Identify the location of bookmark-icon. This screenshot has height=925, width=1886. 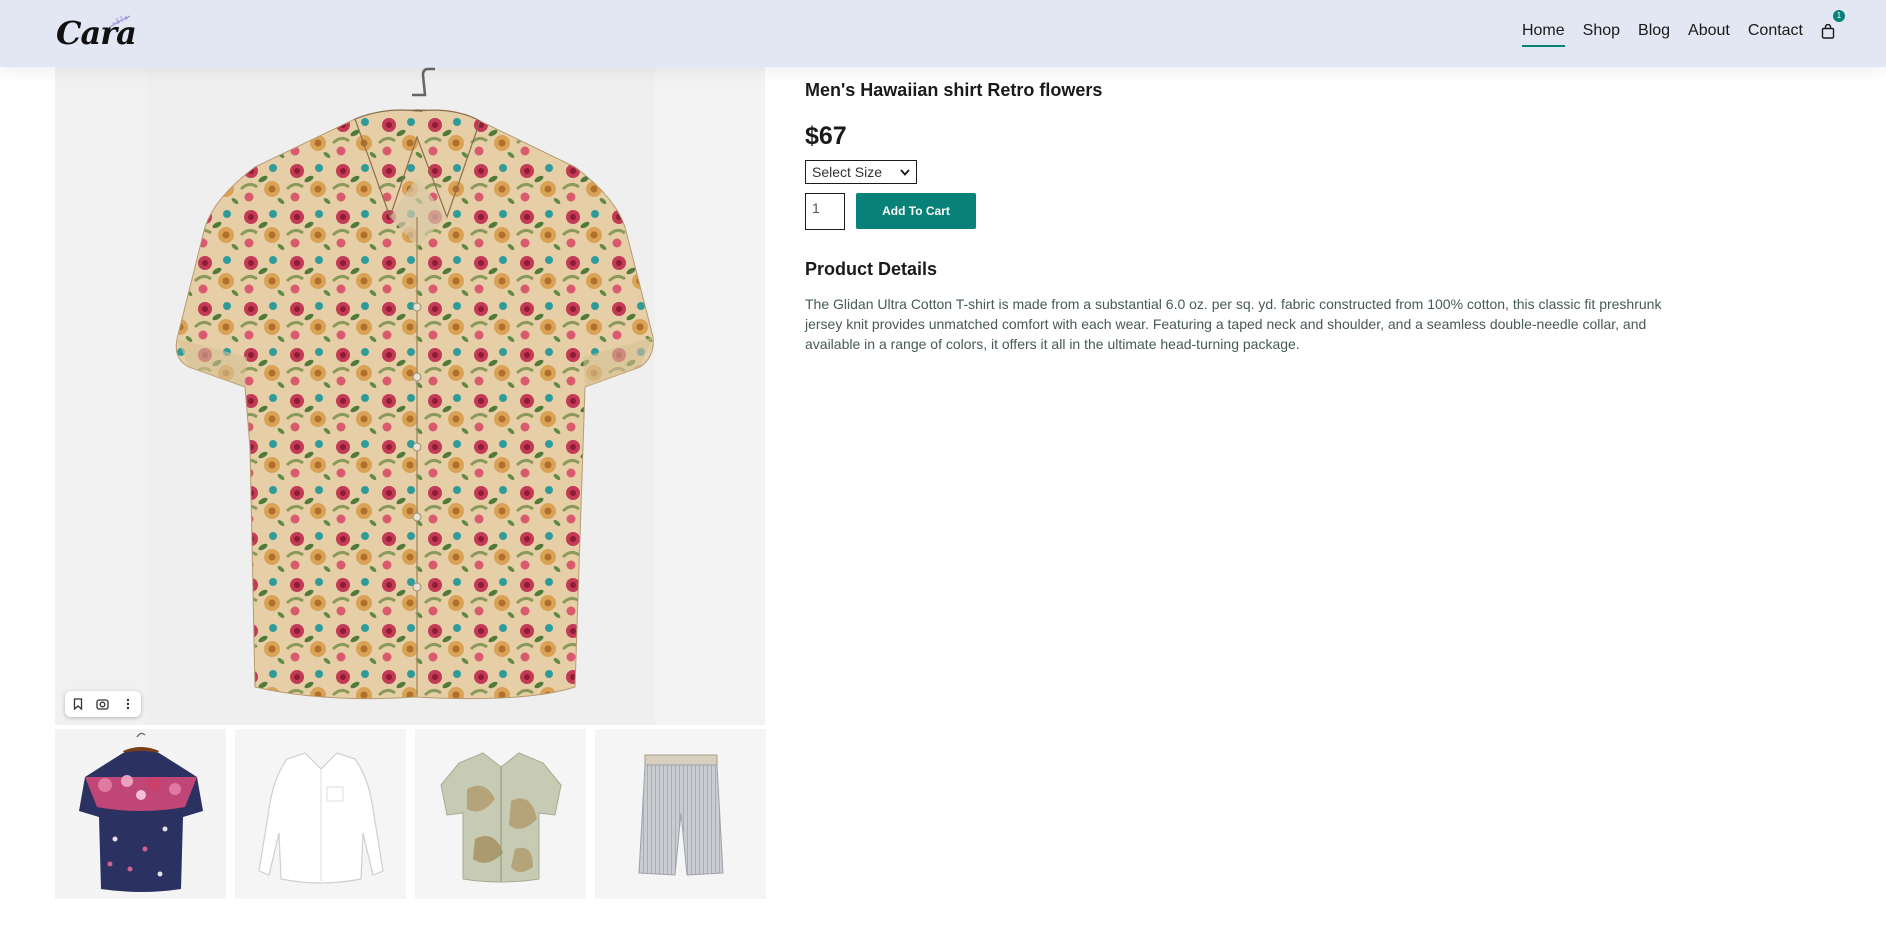
(78, 704).